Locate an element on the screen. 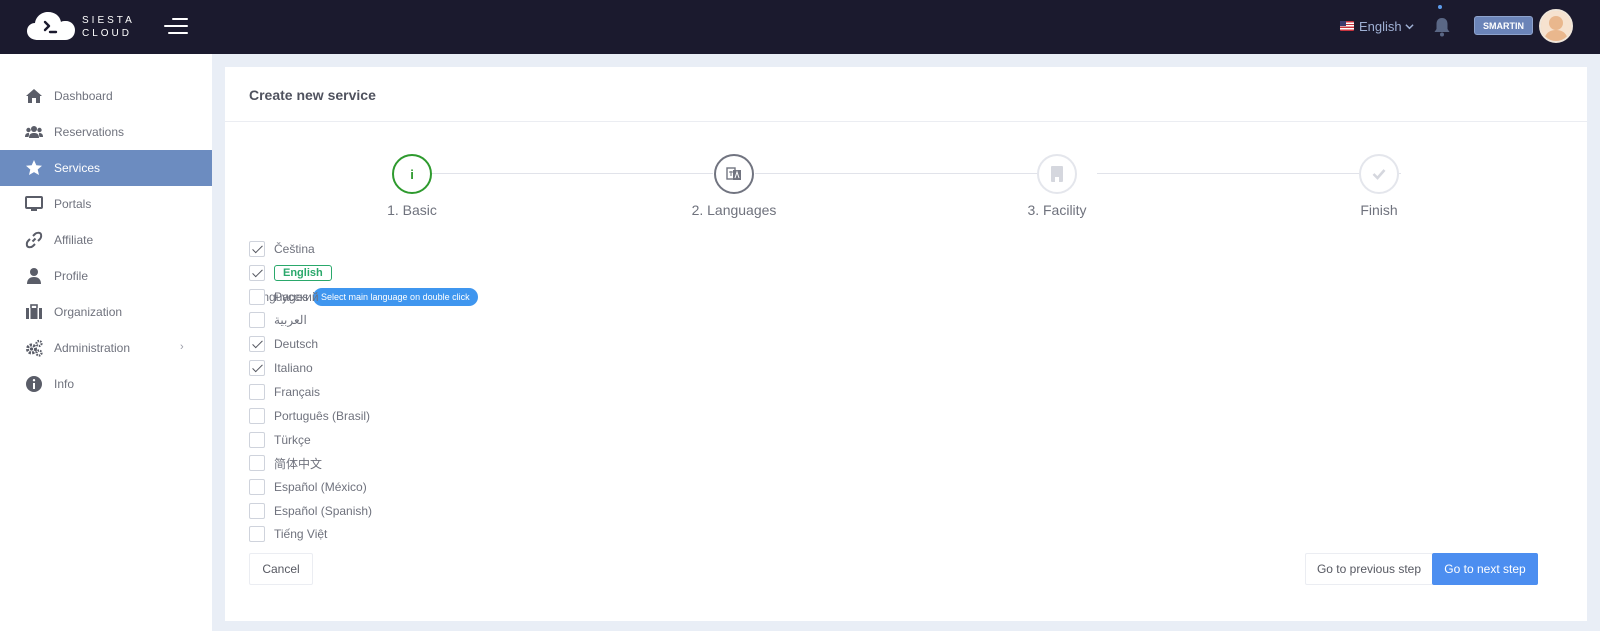 This screenshot has height=631, width=1600. language-option-espanol-mexico: Español (México) is located at coordinates (308, 487).